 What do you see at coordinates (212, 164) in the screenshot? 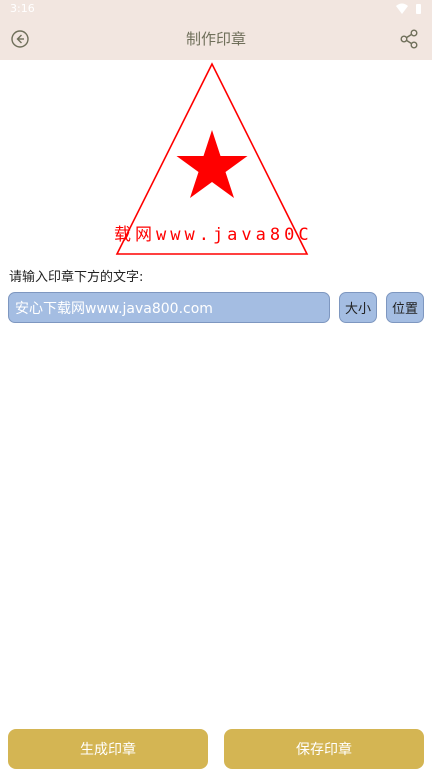
I see `star-icon` at bounding box center [212, 164].